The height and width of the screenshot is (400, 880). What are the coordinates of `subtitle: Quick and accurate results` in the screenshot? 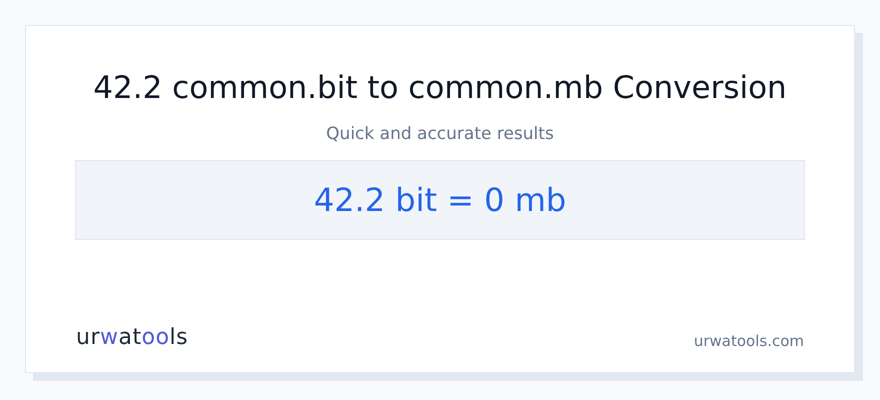 It's located at (440, 134).